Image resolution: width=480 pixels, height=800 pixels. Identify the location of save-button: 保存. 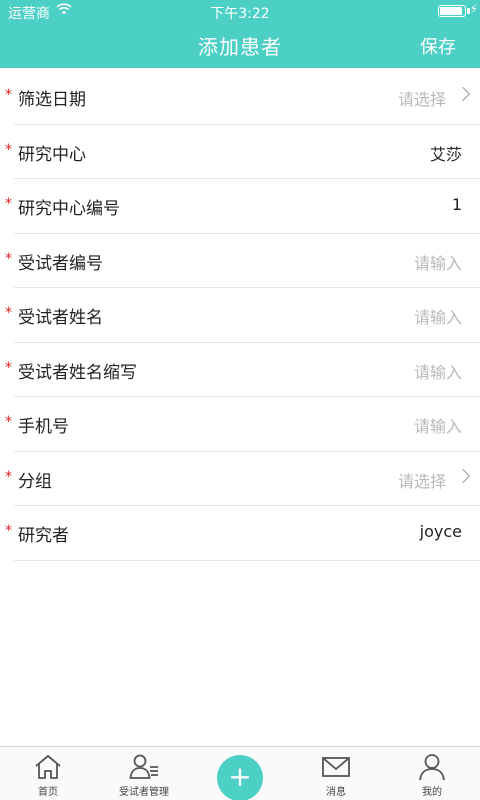
(438, 46).